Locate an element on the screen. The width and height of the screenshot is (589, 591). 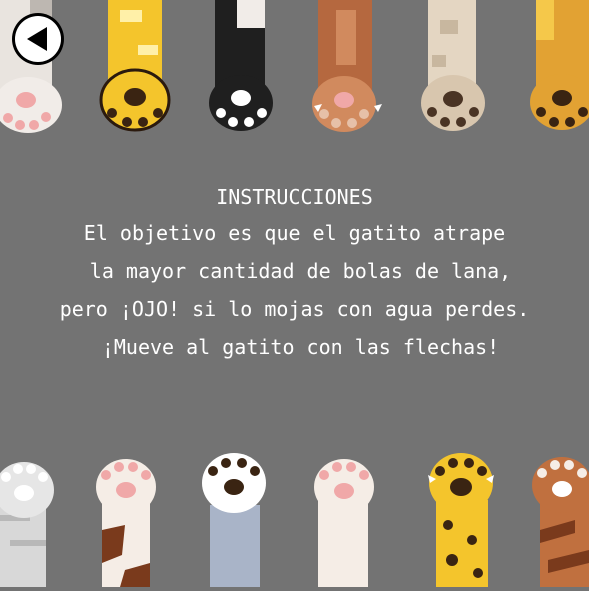
instructions-line-3: pero ¡OJO! si lo mojas con agua perdes. is located at coordinates (294, 309).